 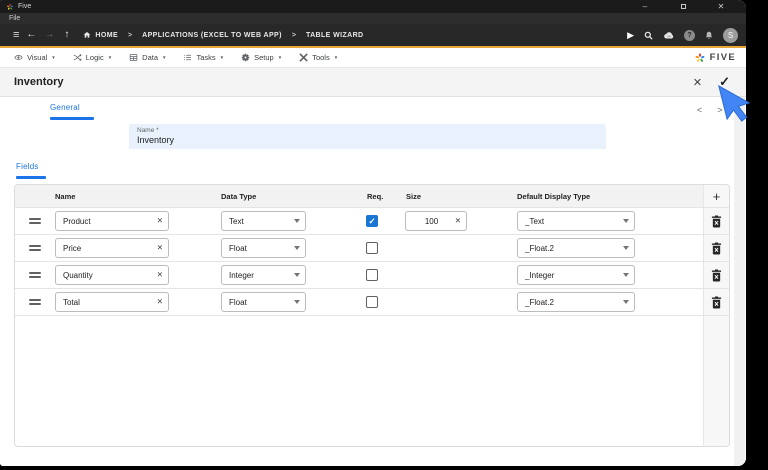 What do you see at coordinates (576, 275) in the screenshot?
I see `default-display-select: _Integer` at bounding box center [576, 275].